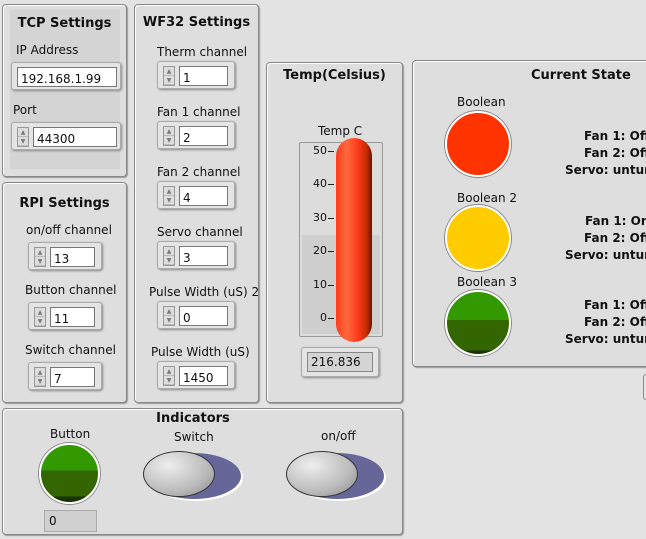  I want to click on state-text-line: Fan 1: On, so click(615, 221).